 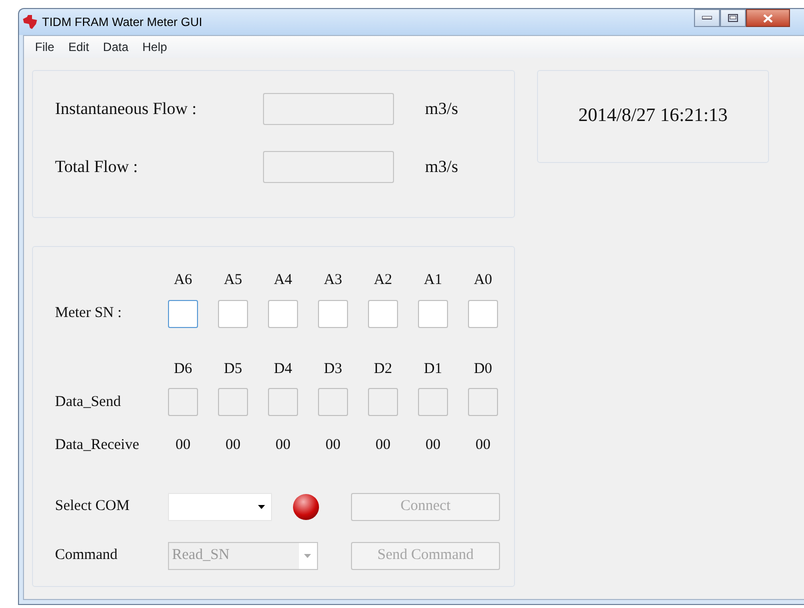 I want to click on menu-item: File, so click(x=45, y=47).